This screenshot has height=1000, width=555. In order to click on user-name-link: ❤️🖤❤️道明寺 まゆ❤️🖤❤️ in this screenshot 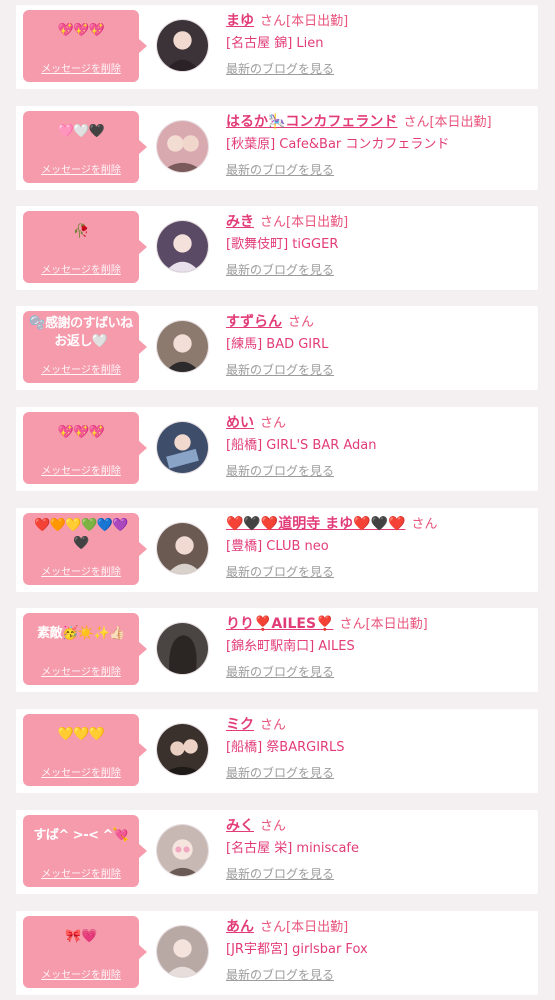, I will do `click(315, 524)`.